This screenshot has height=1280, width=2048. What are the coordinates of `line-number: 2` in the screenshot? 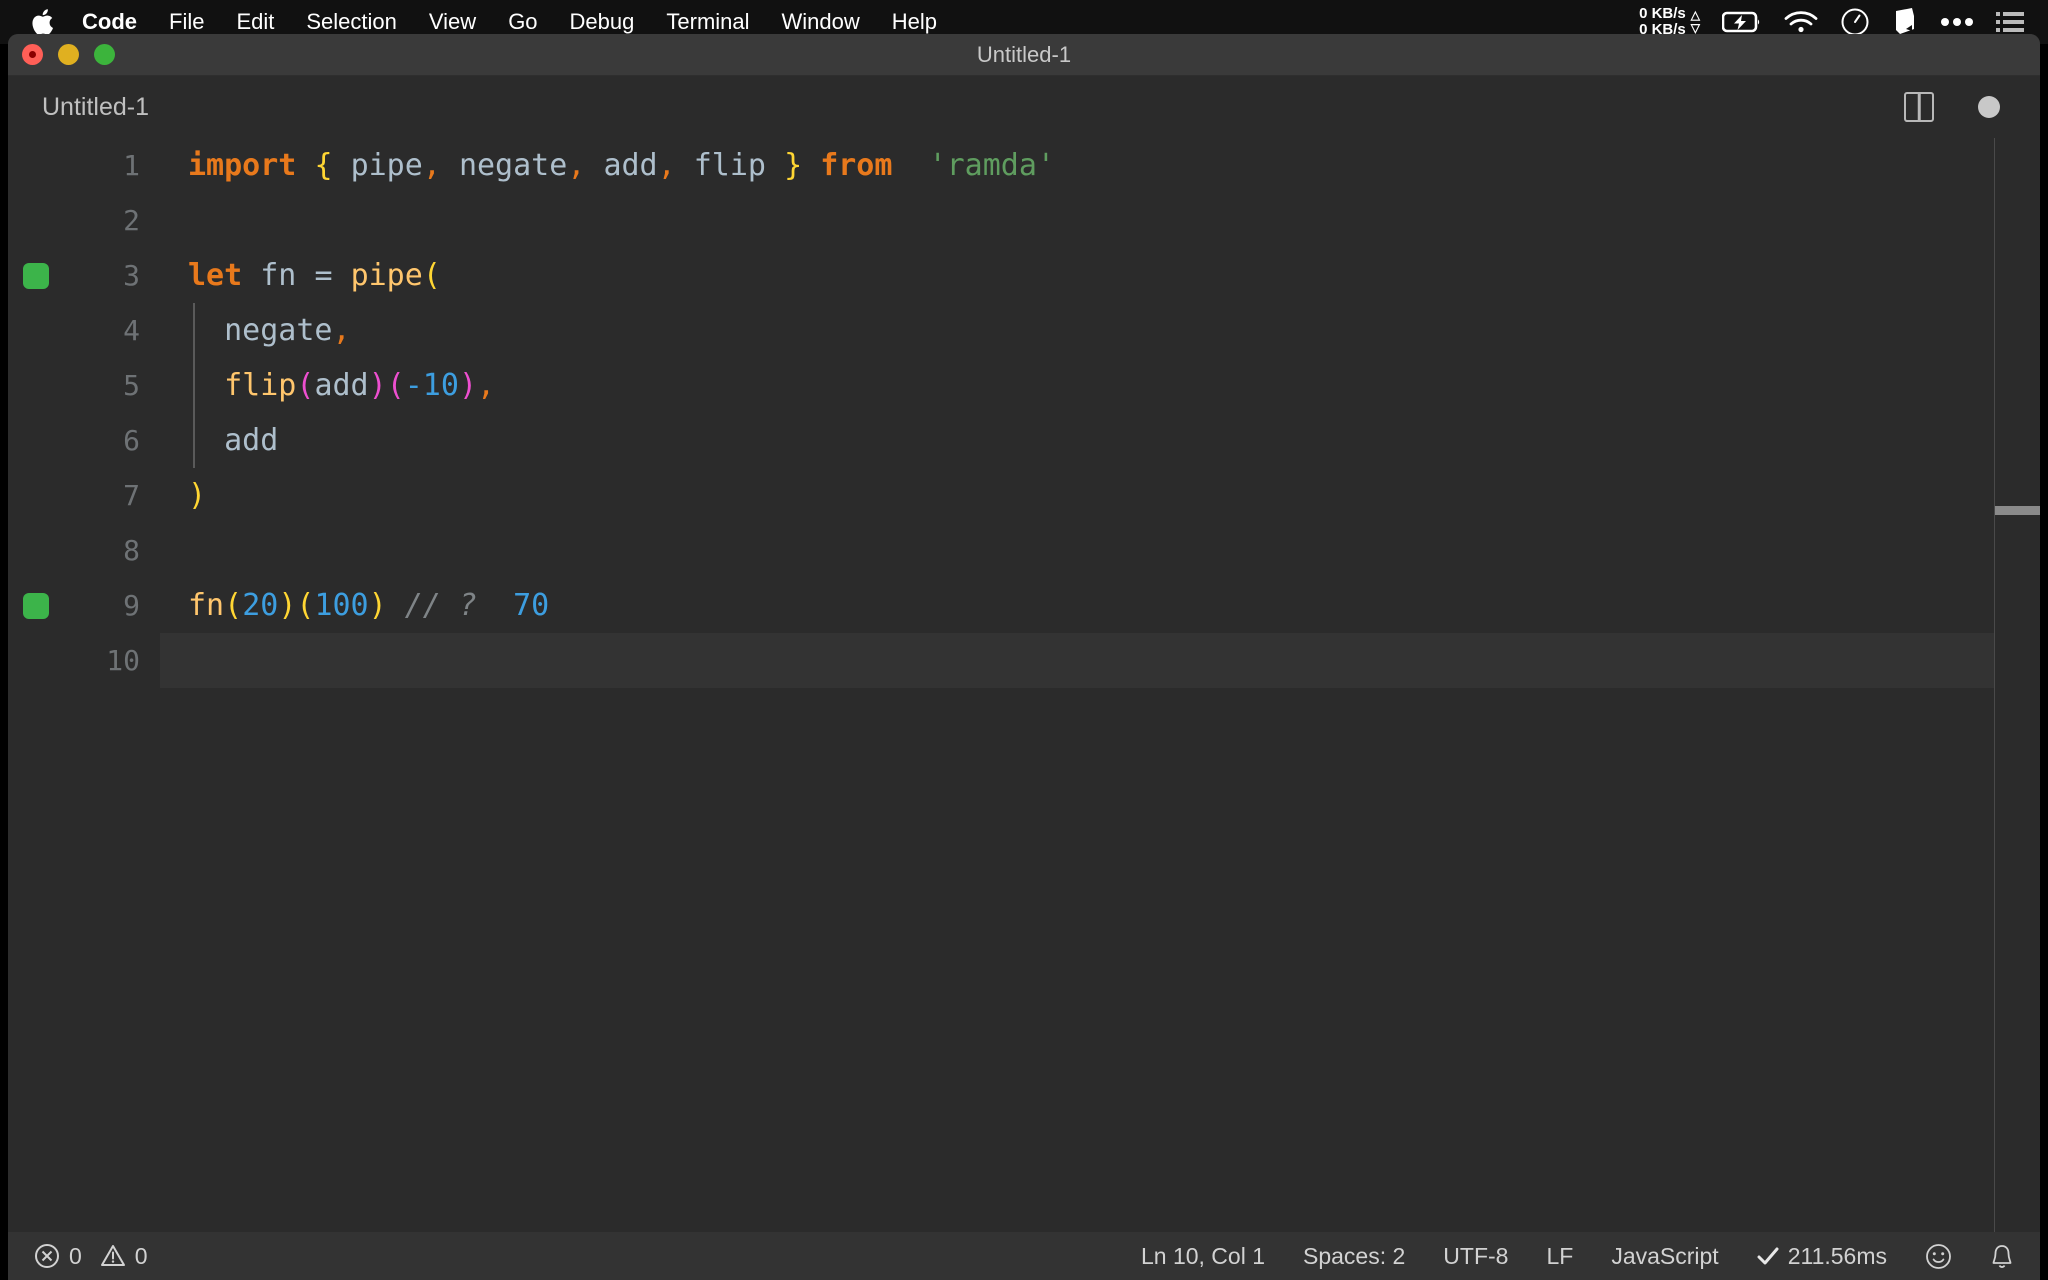 It's located at (131, 220).